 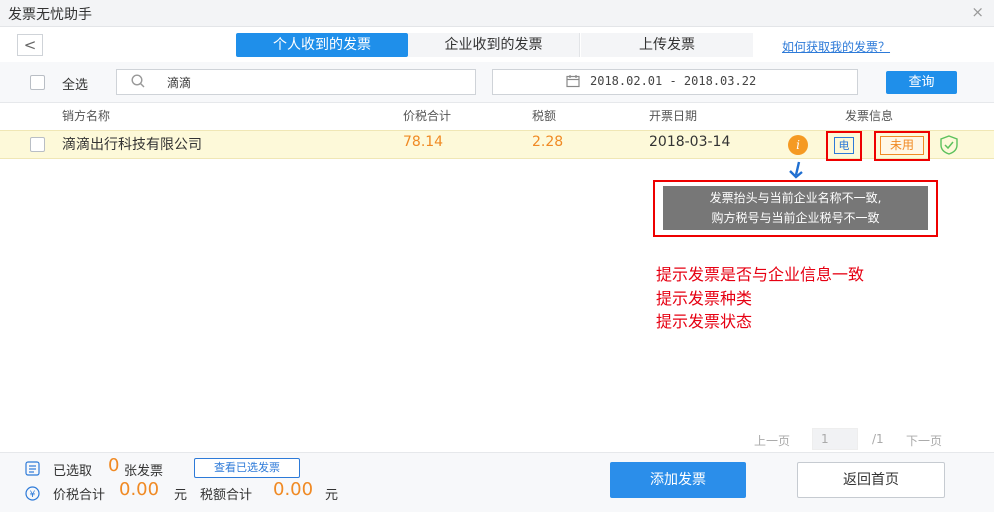 I want to click on row-tax: 2.28, so click(x=548, y=142).